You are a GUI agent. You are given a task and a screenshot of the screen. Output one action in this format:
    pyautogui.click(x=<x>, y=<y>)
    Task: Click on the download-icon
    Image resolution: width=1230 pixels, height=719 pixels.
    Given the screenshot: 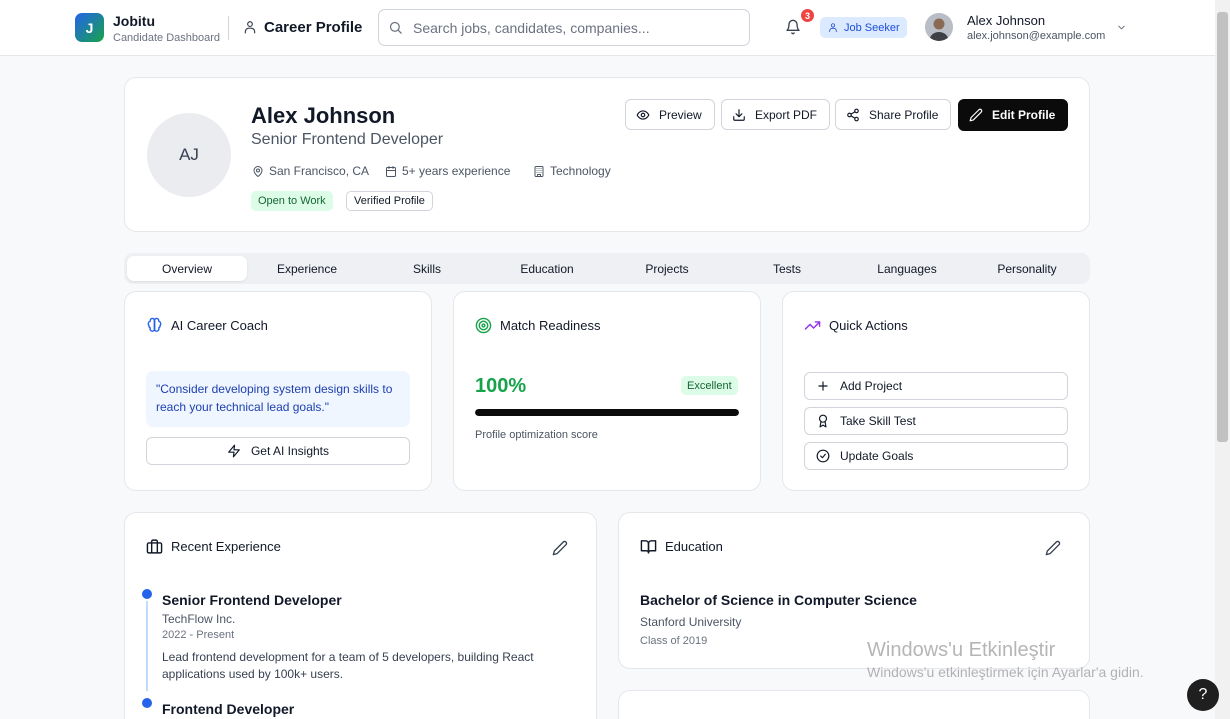 What is the action you would take?
    pyautogui.click(x=739, y=115)
    